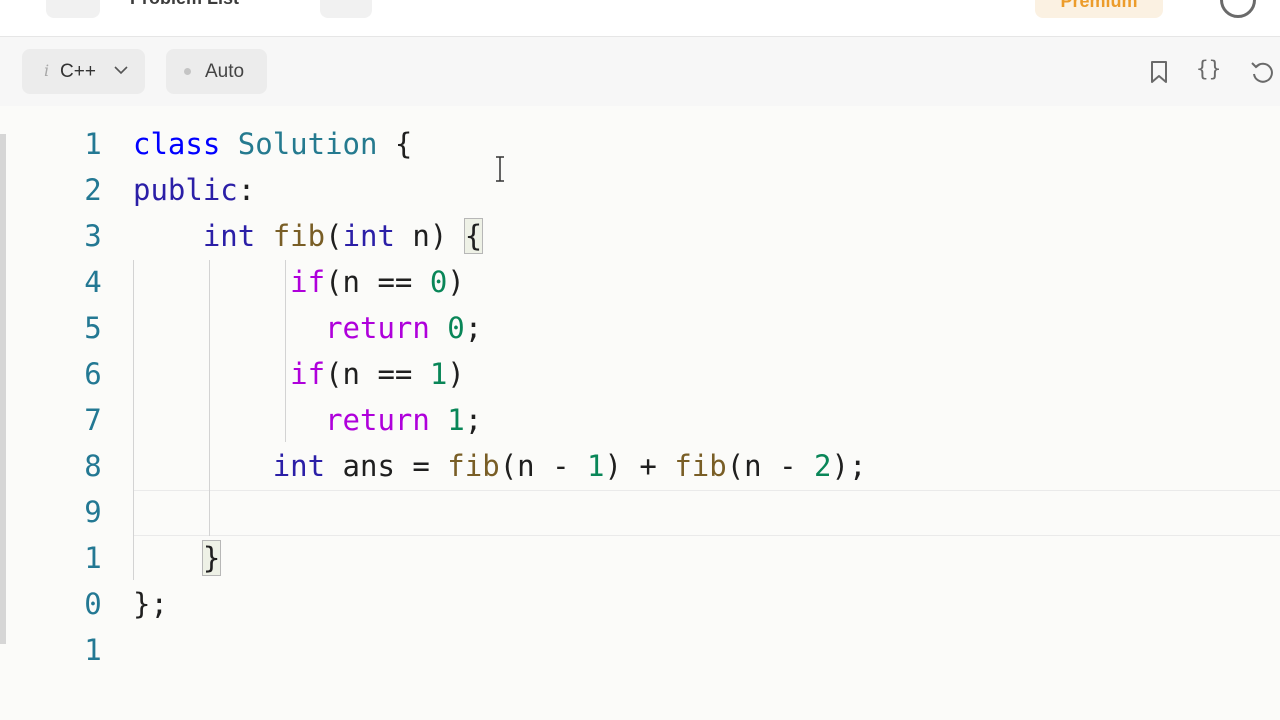 The image size is (1280, 720). Describe the element at coordinates (640, 18) in the screenshot. I see `top-nav: Problem List Premium` at that location.